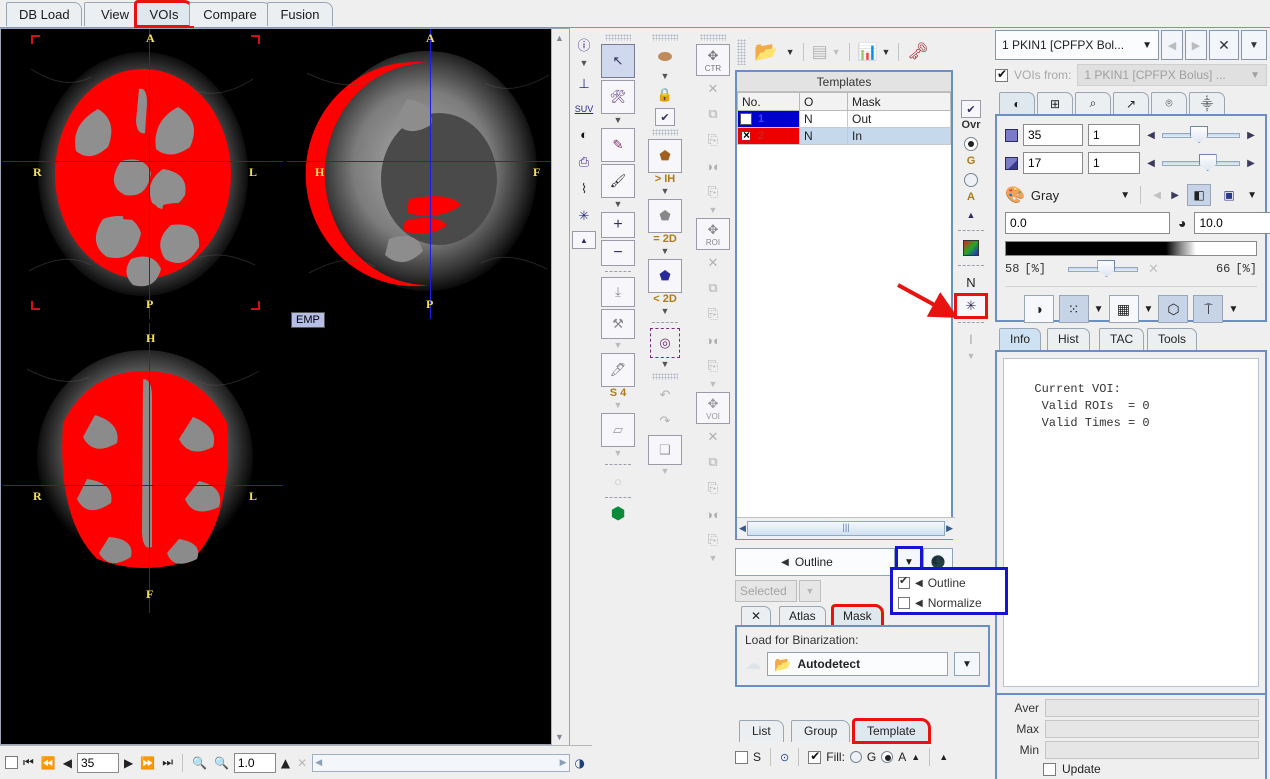 This screenshot has height=779, width=1270. Describe the element at coordinates (768, 136) in the screenshot. I see `row-no-cell: 2` at that location.